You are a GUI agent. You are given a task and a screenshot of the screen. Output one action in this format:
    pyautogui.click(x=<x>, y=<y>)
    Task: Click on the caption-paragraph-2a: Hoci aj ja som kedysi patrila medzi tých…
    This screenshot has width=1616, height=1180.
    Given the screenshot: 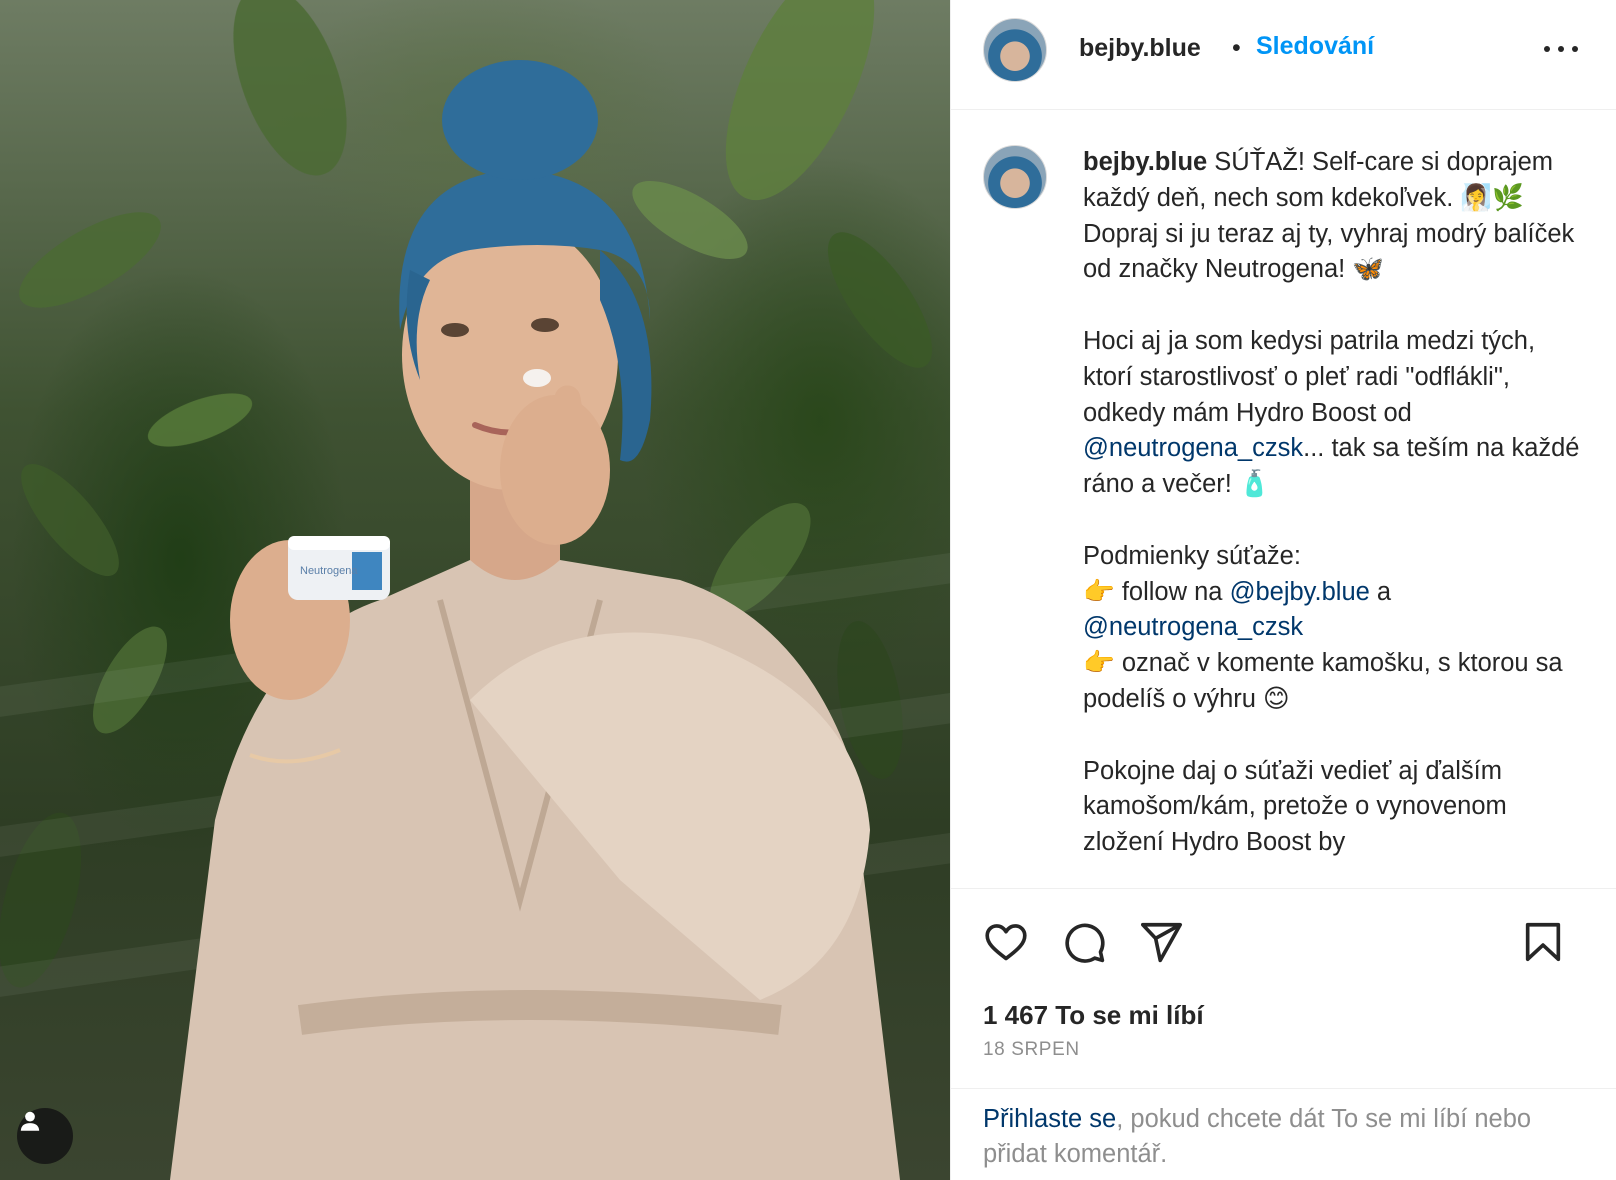 What is the action you would take?
    pyautogui.click(x=1313, y=376)
    